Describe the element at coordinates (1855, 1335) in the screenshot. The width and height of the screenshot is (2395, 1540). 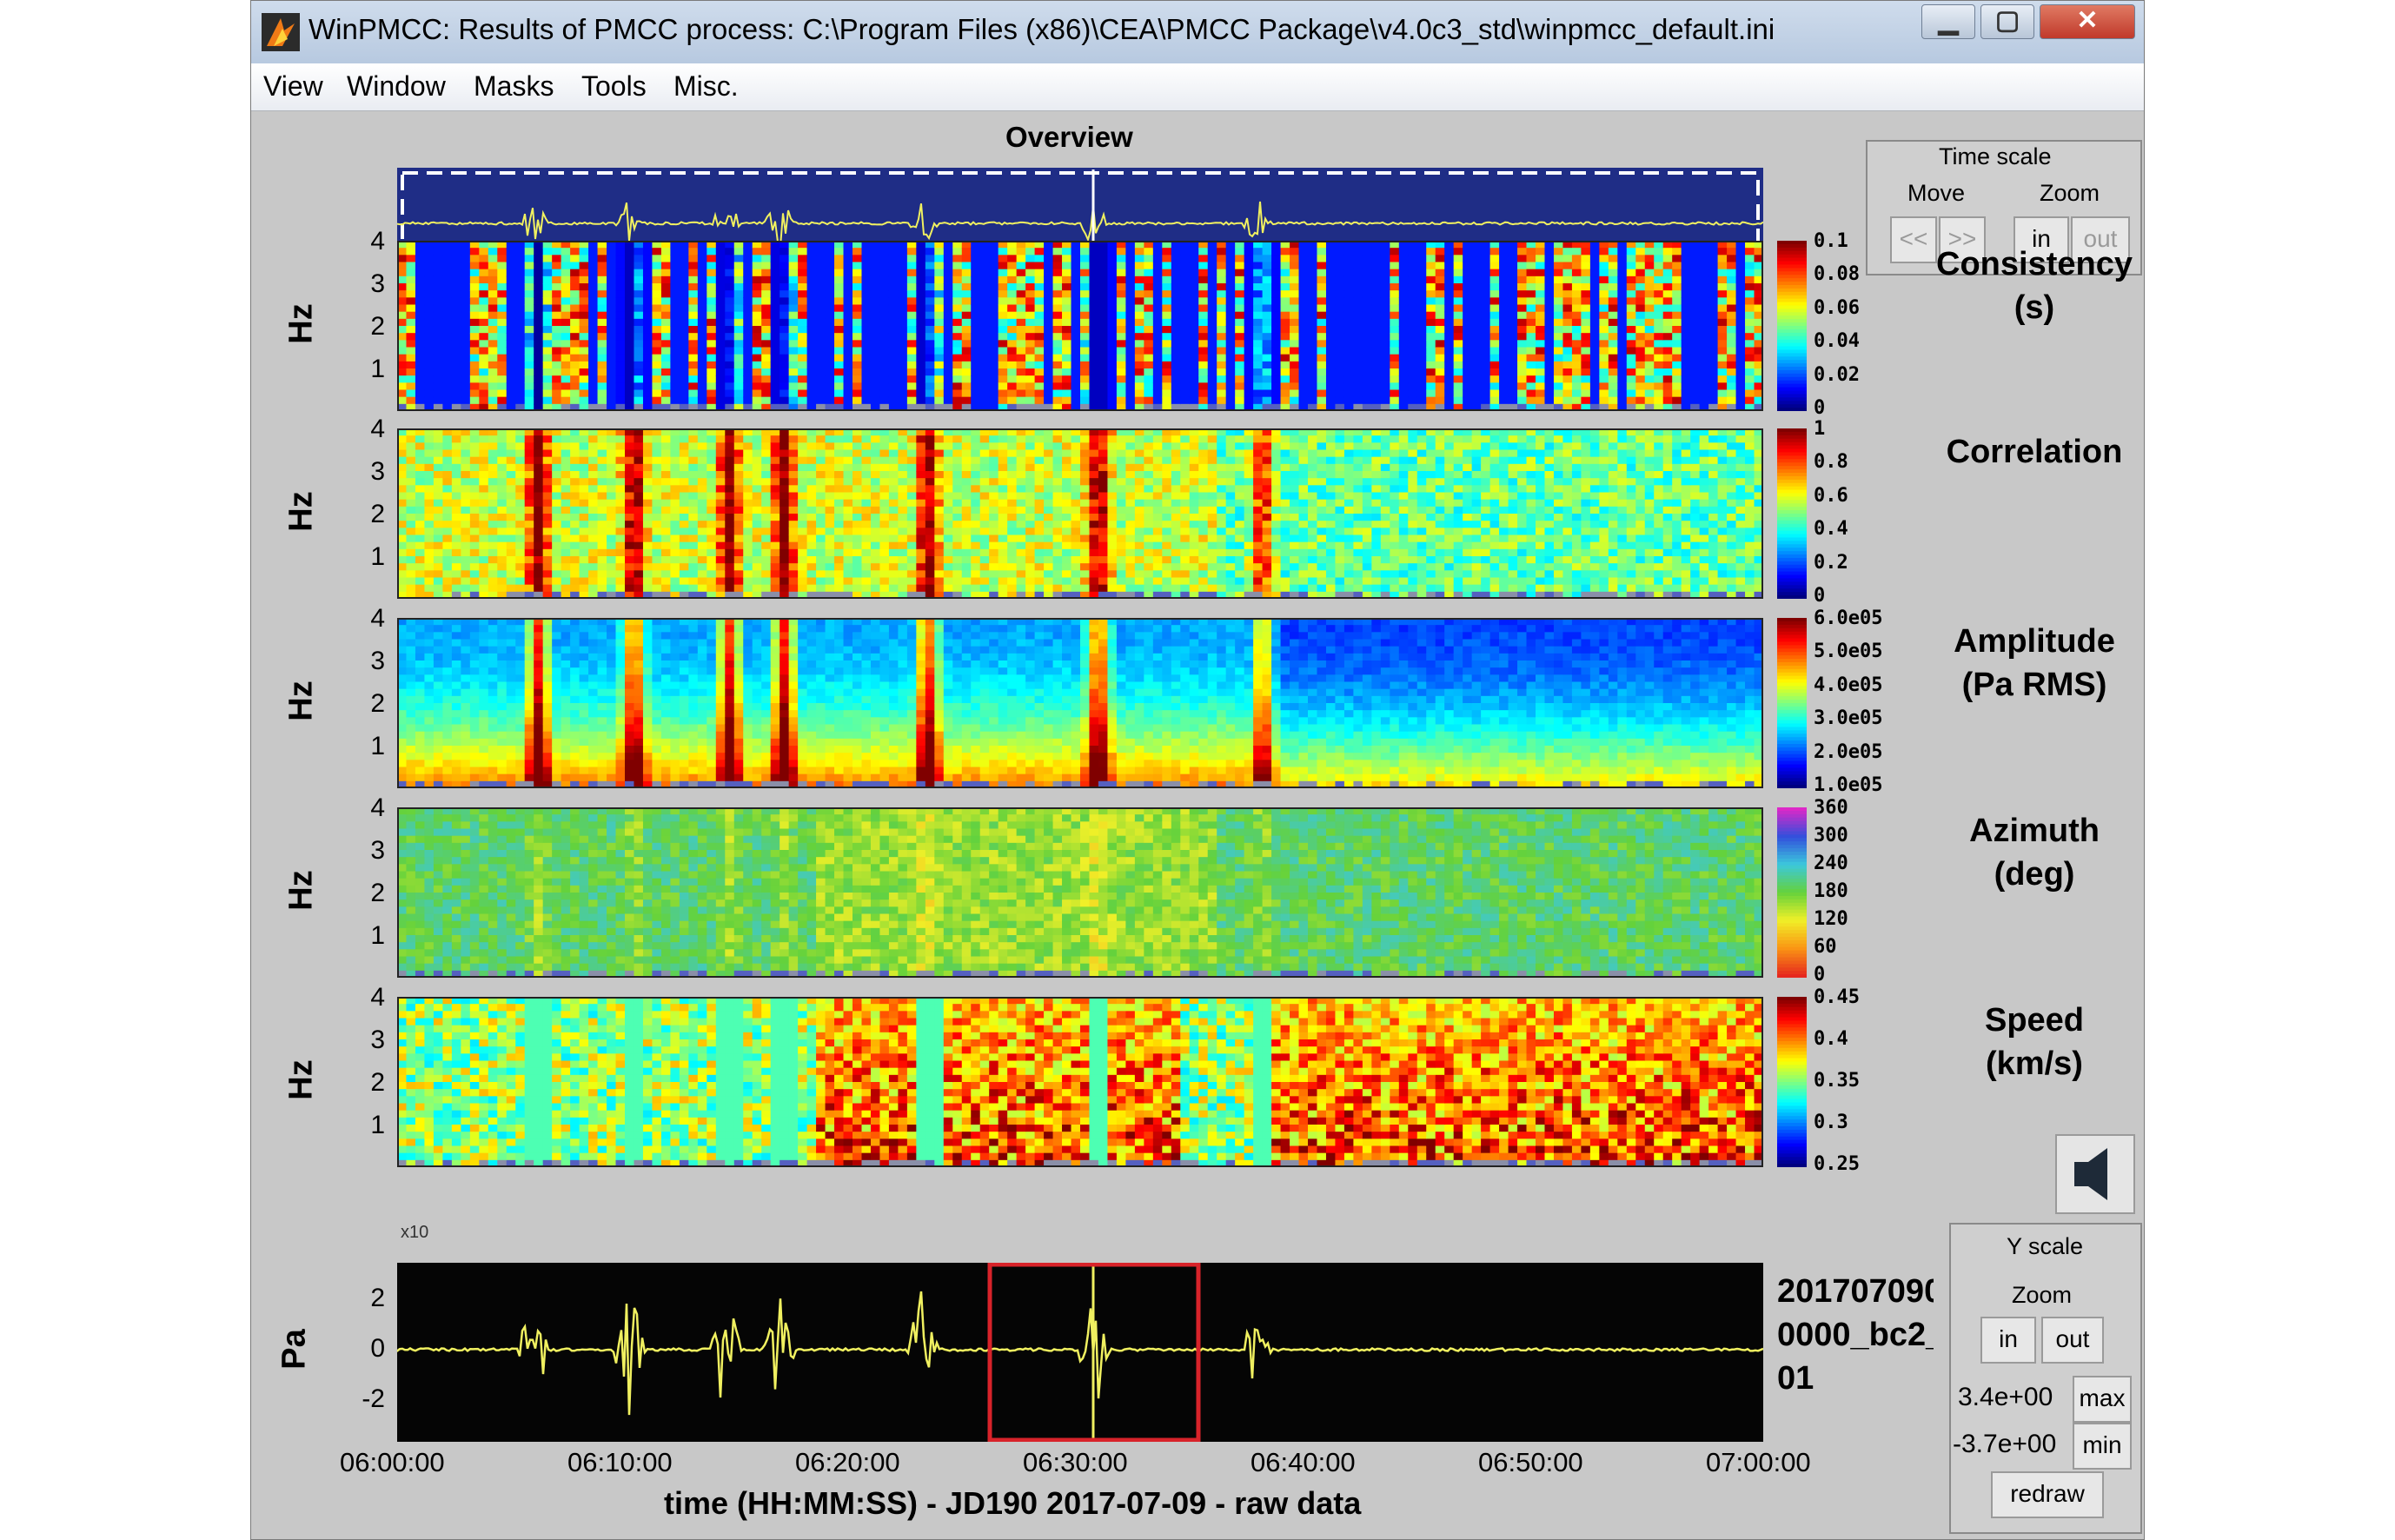
I see `file-label: 201707090 0000_bc2_ 01` at that location.